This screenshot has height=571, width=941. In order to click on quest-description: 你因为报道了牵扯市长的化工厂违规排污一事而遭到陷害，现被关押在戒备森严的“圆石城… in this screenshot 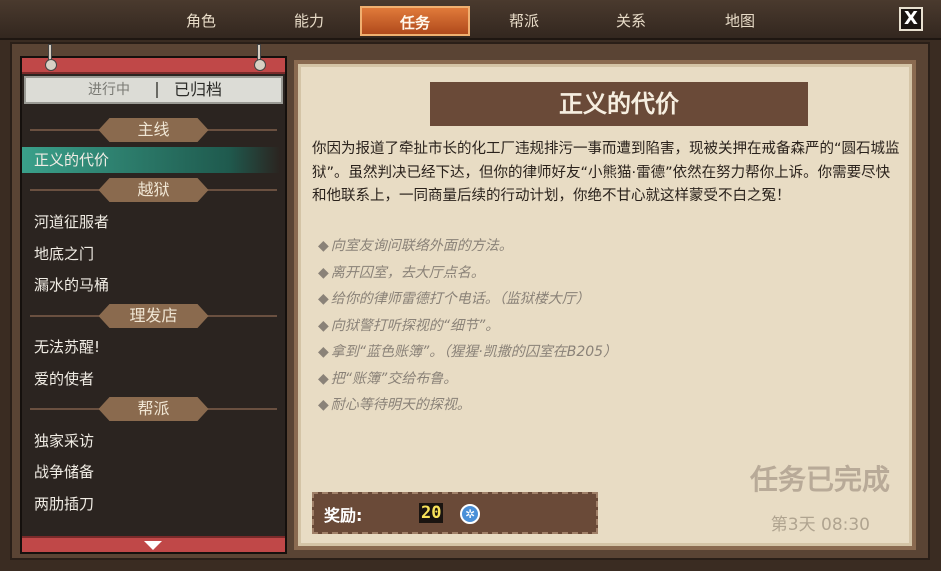, I will do `click(606, 172)`.